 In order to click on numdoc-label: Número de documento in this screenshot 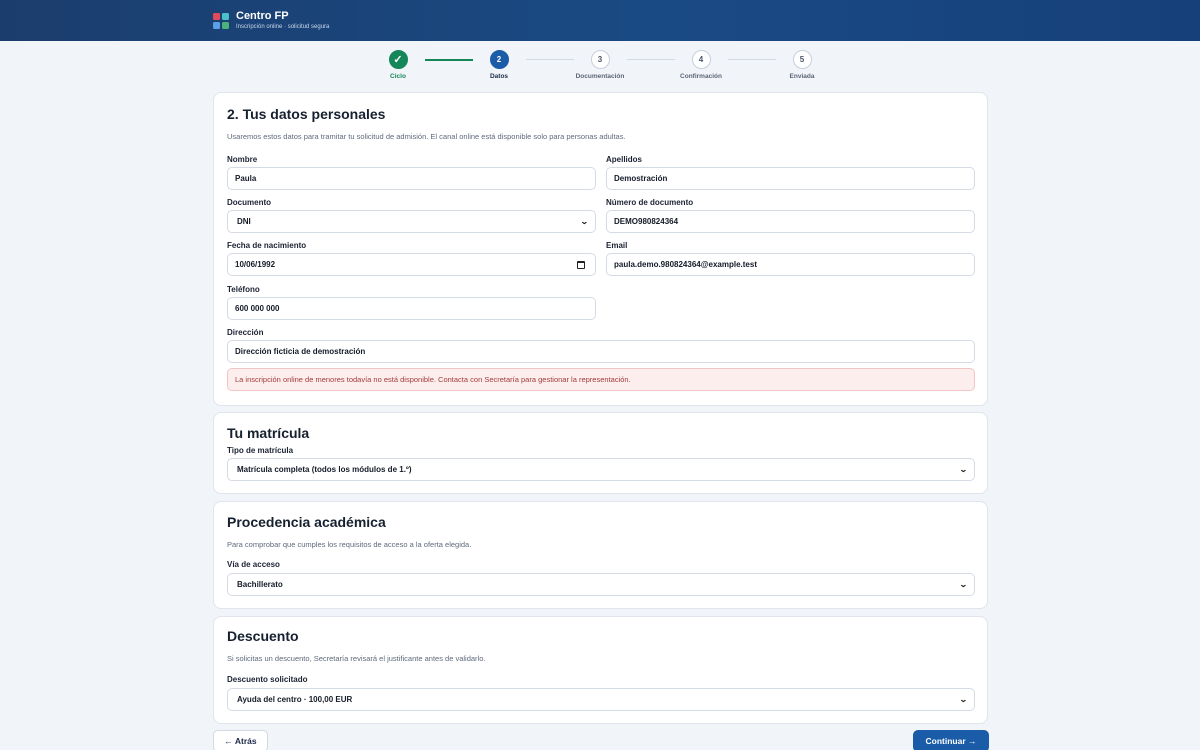, I will do `click(650, 202)`.